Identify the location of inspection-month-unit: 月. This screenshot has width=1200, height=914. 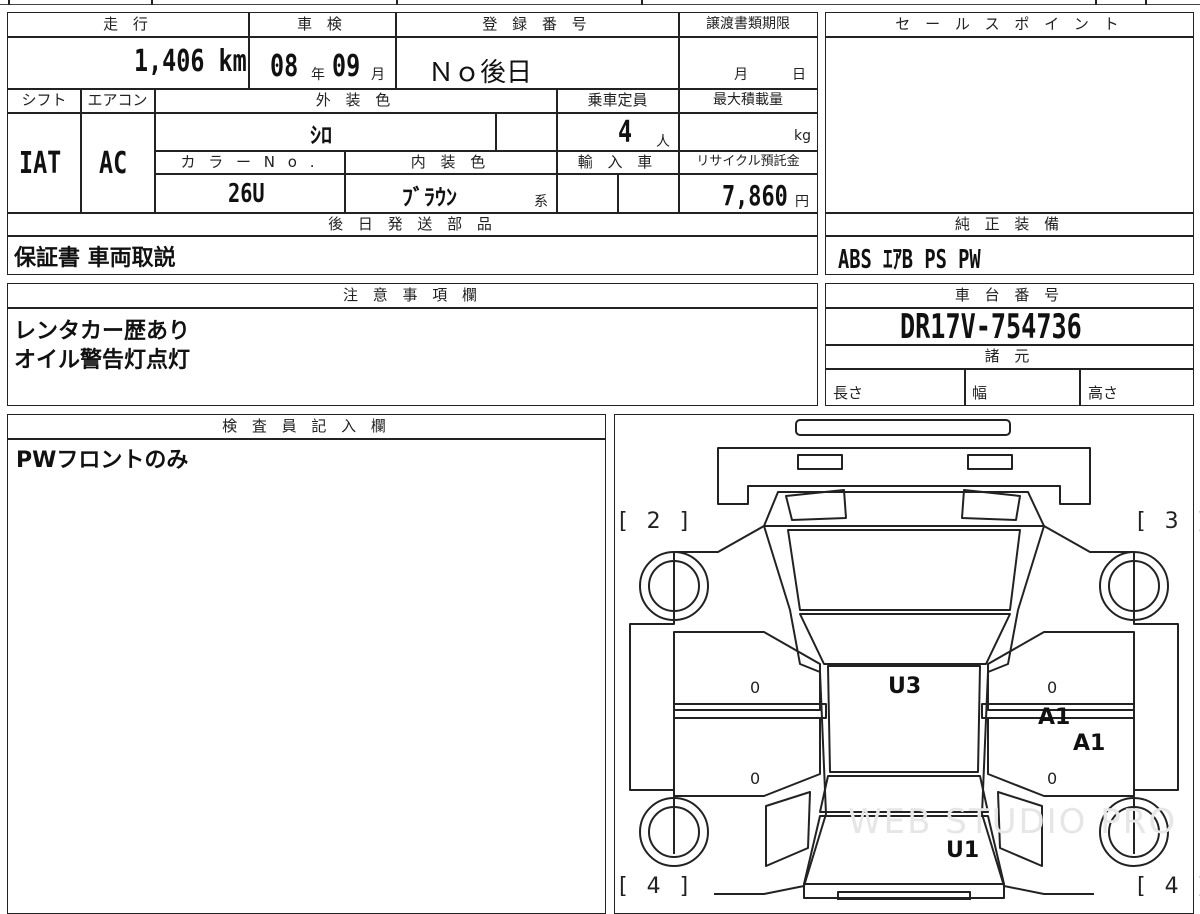
(378, 75).